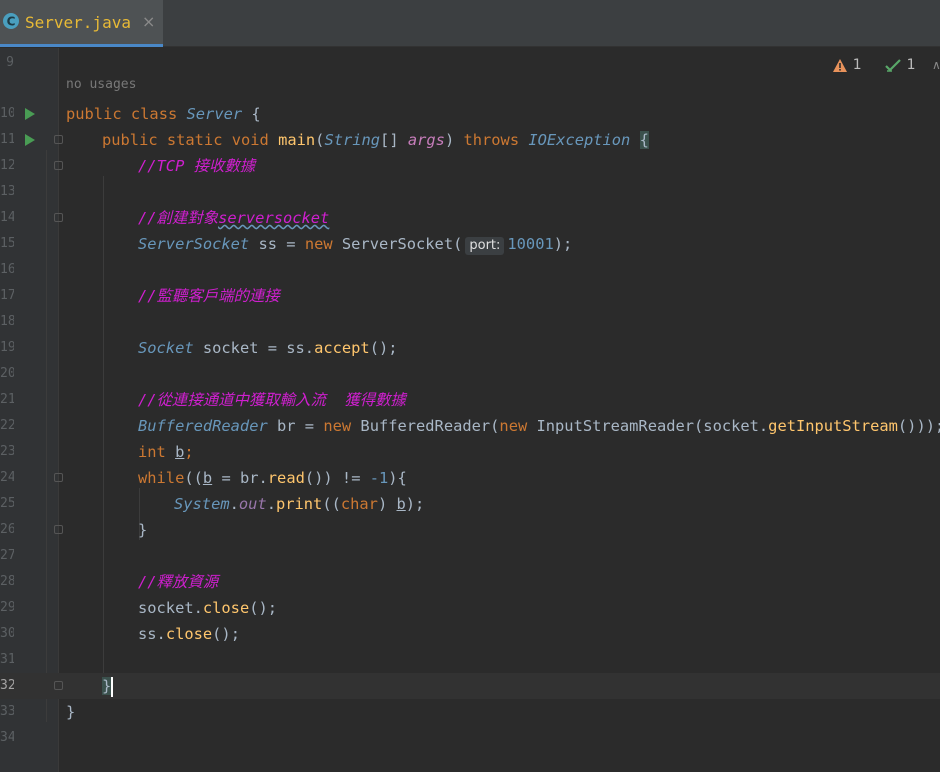  What do you see at coordinates (7, 165) in the screenshot?
I see `line-number: 12` at bounding box center [7, 165].